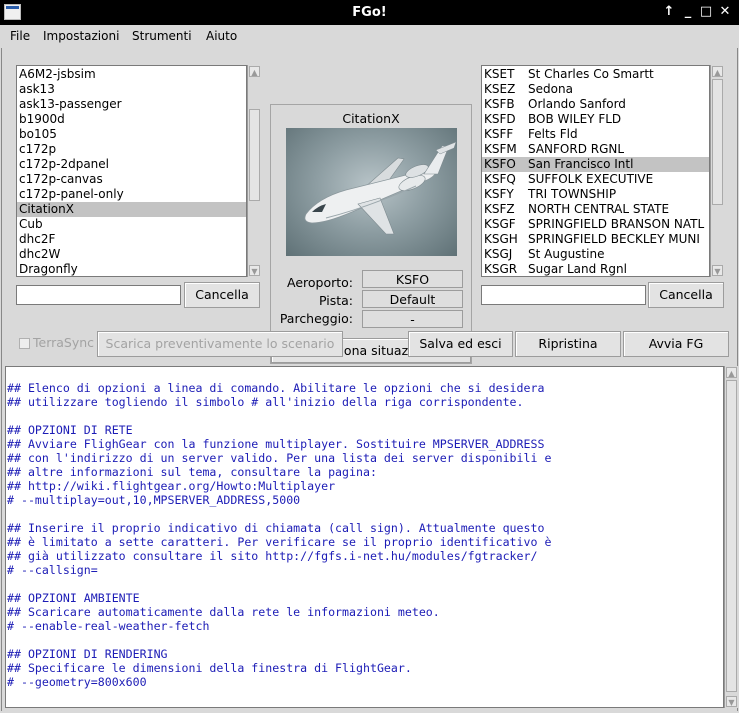 The width and height of the screenshot is (739, 713). I want to click on airport-list-item: KSFZ NORTH CENTRAL STATE, so click(595, 209).